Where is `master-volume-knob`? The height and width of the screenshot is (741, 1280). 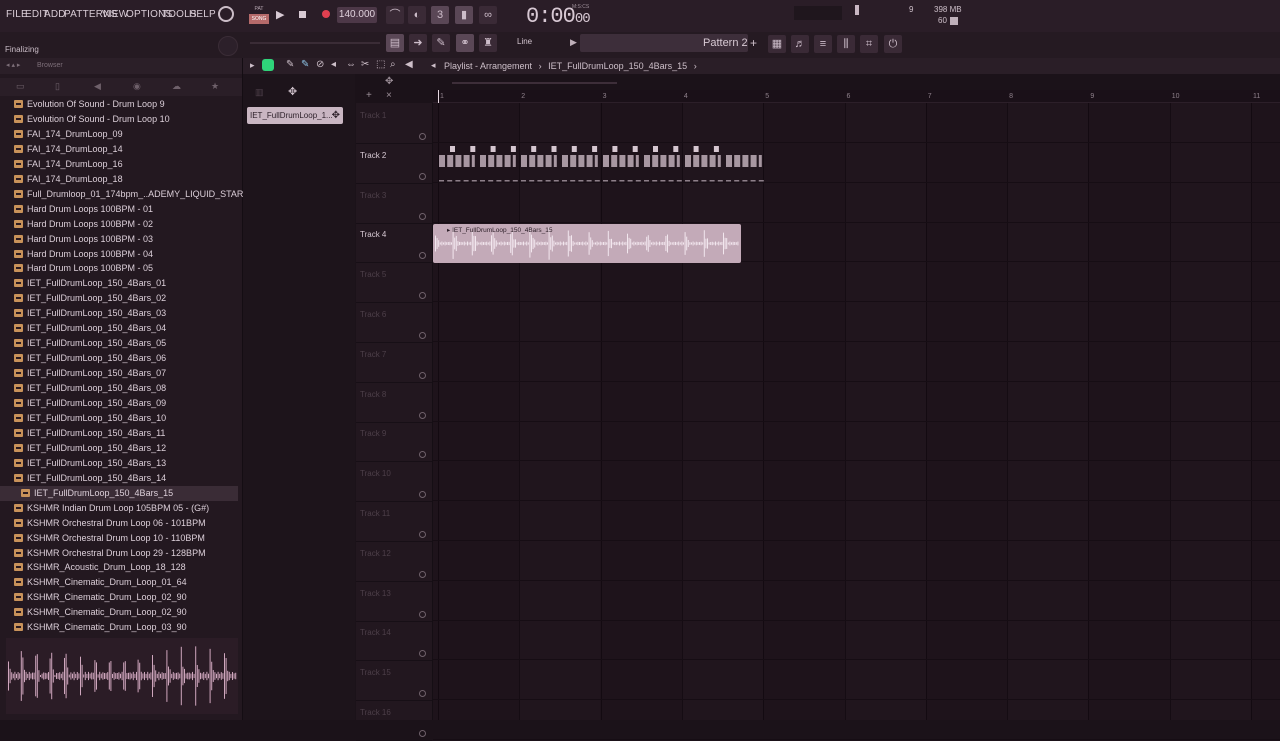 master-volume-knob is located at coordinates (226, 14).